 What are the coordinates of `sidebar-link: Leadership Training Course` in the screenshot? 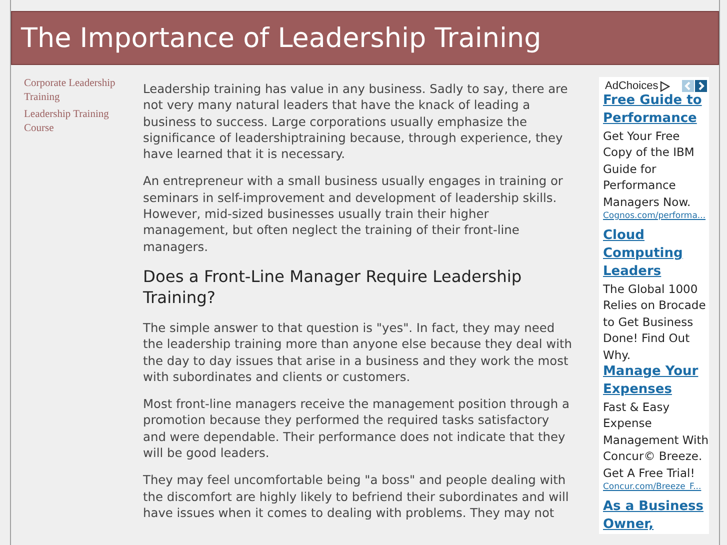 It's located at (78, 122).